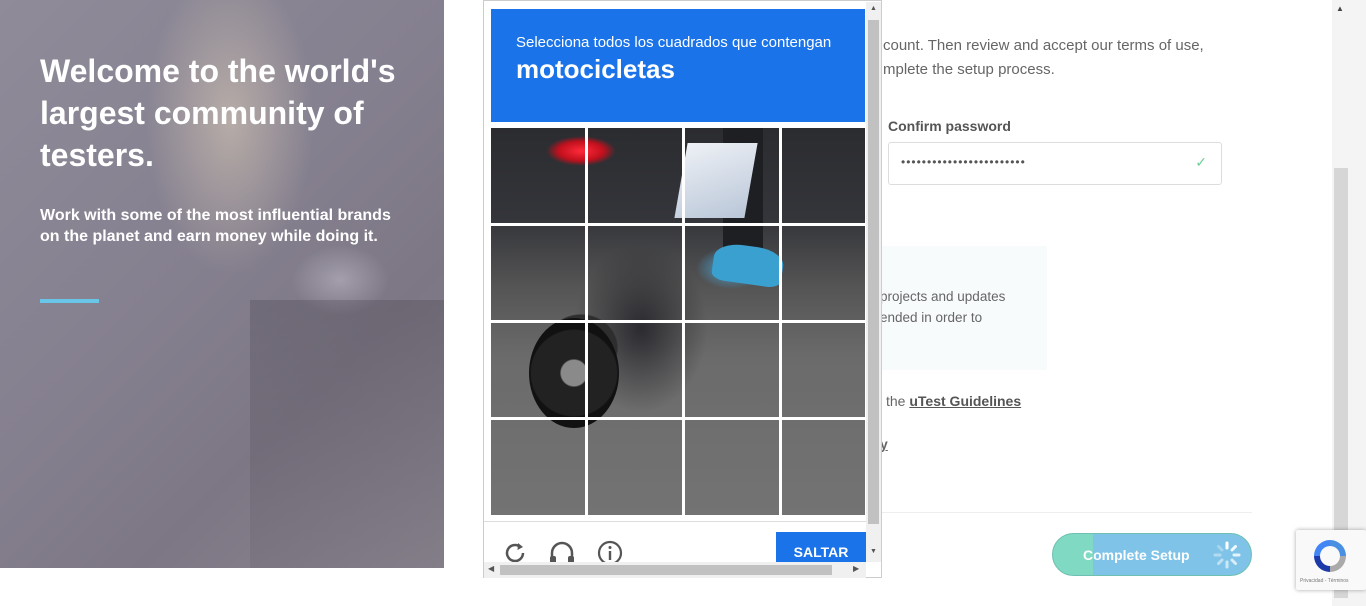 The width and height of the screenshot is (1366, 606). I want to click on captcha-scrollbar: ▲ ▼, so click(873, 282).